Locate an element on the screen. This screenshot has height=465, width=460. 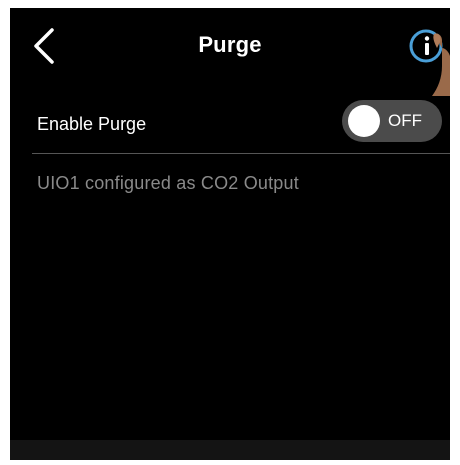
enable-purge-label: Enable Purge is located at coordinates (92, 124).